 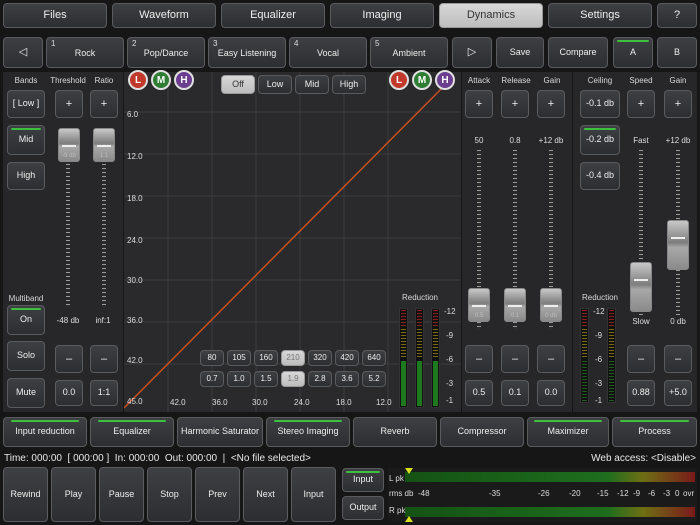 I want to click on freq-button-selected: 210, so click(x=293, y=358).